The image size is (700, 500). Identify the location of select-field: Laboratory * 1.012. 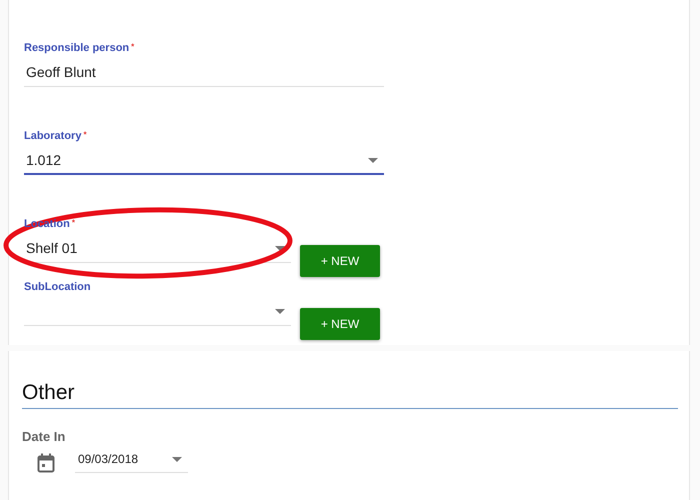
(204, 152).